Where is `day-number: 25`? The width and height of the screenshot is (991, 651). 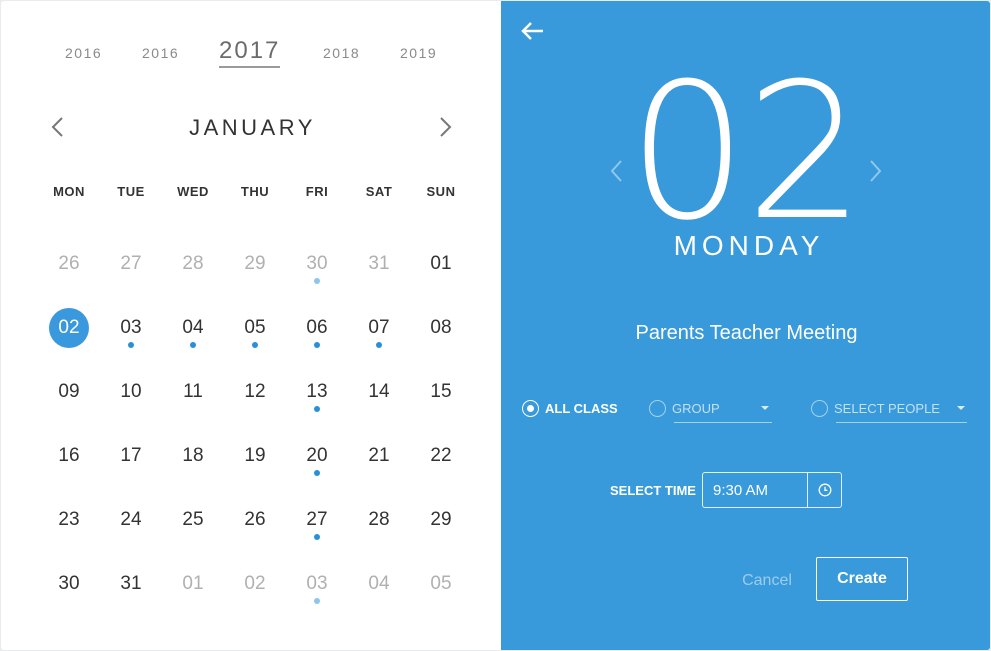
day-number: 25 is located at coordinates (193, 519).